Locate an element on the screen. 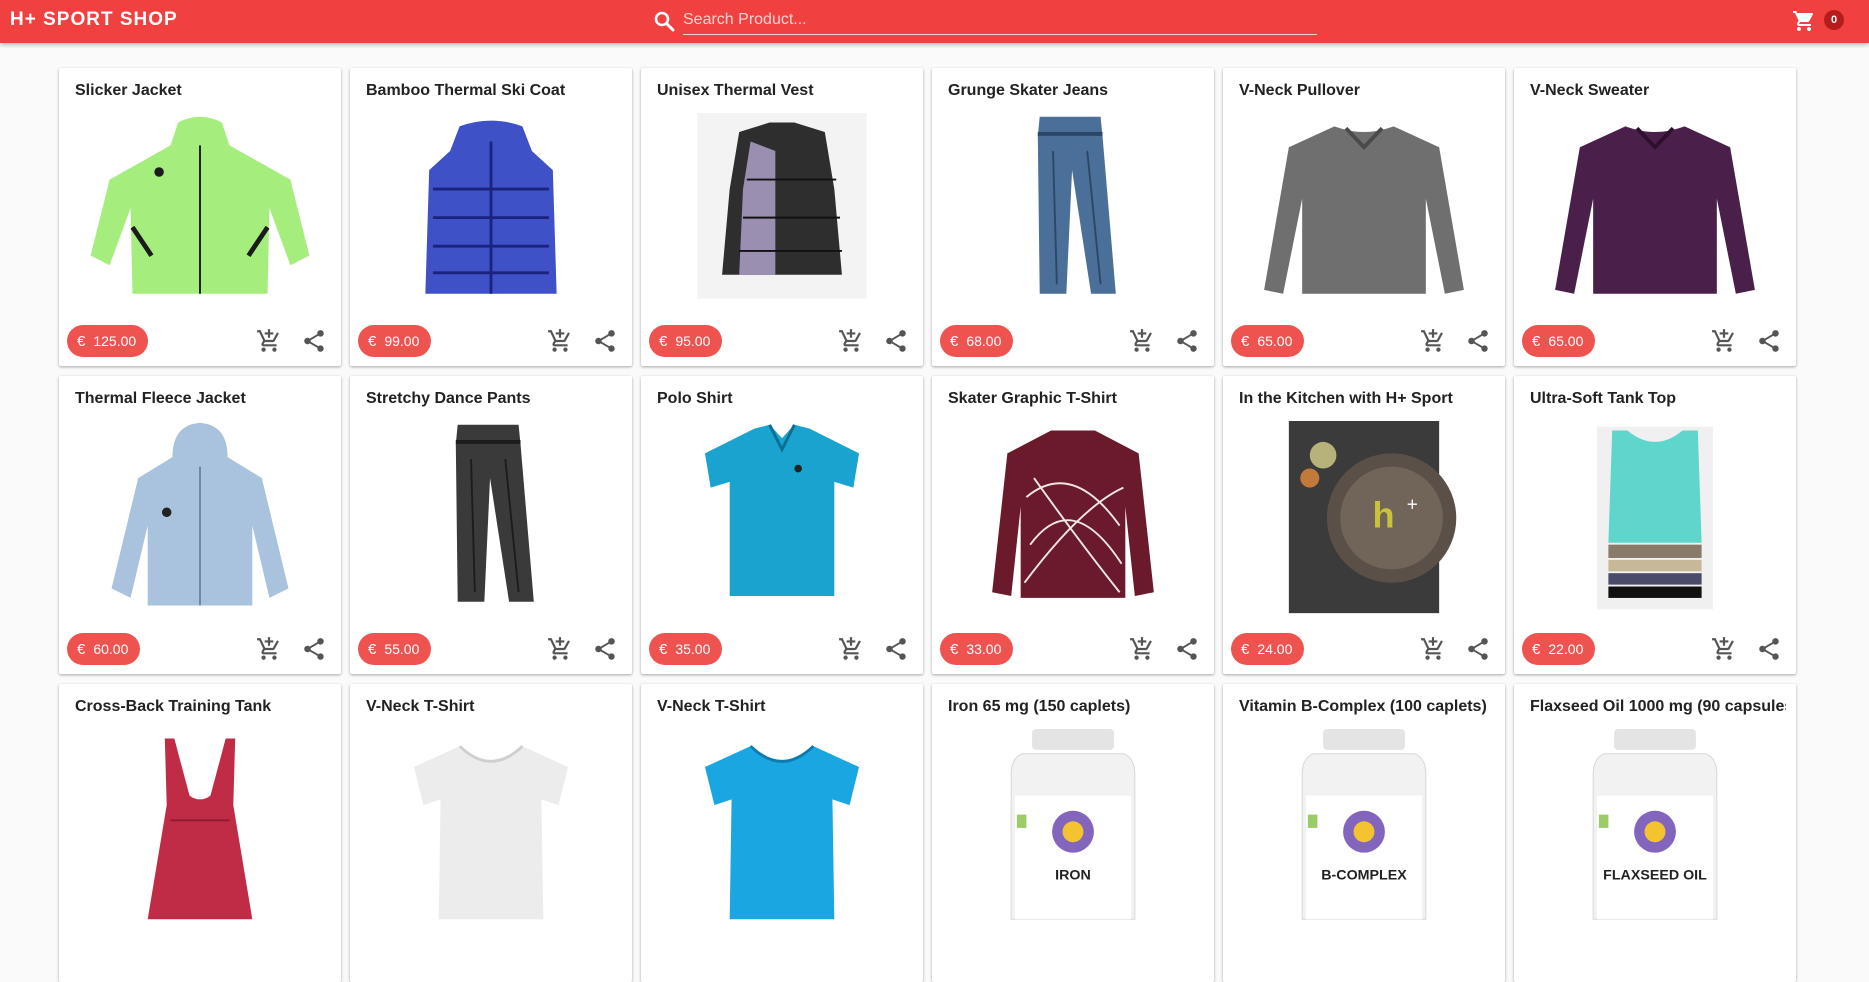 This screenshot has height=982, width=1869. product-card: Slicker Jacket €125.00 is located at coordinates (200, 217).